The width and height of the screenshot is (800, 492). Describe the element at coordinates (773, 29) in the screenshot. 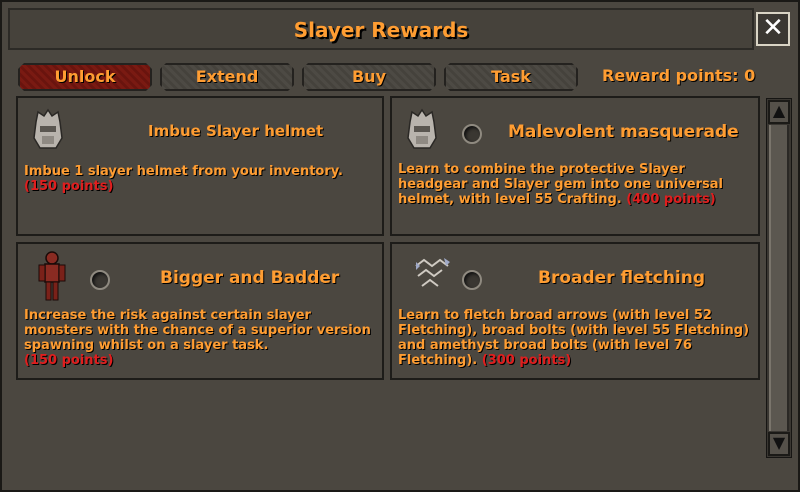

I see `close-button: ✕` at that location.